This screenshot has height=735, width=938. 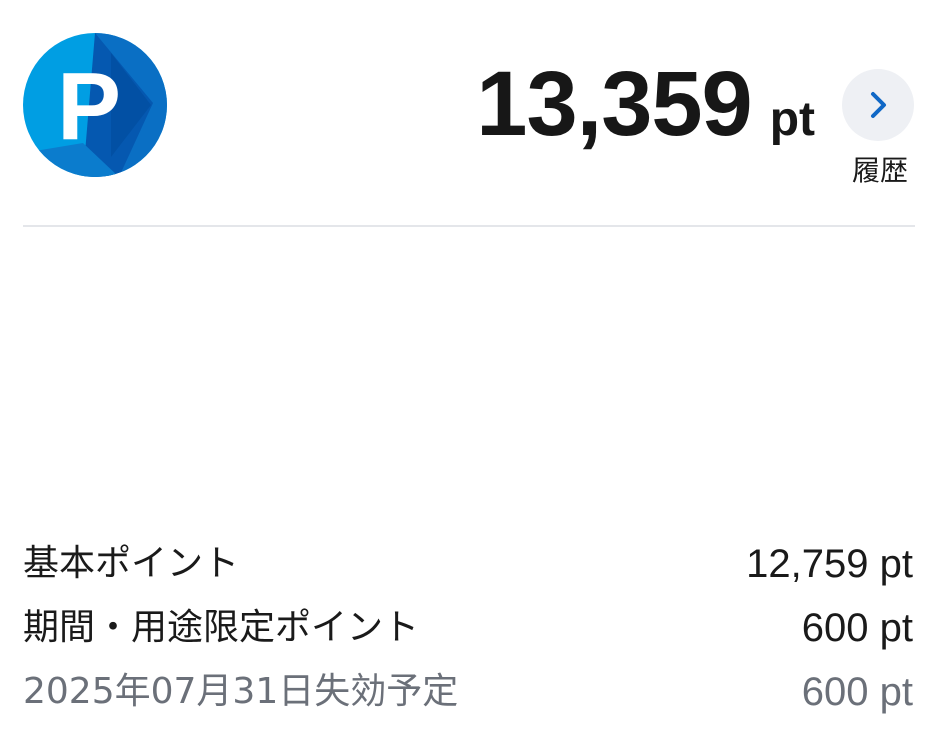 I want to click on divider, so click(x=469, y=226).